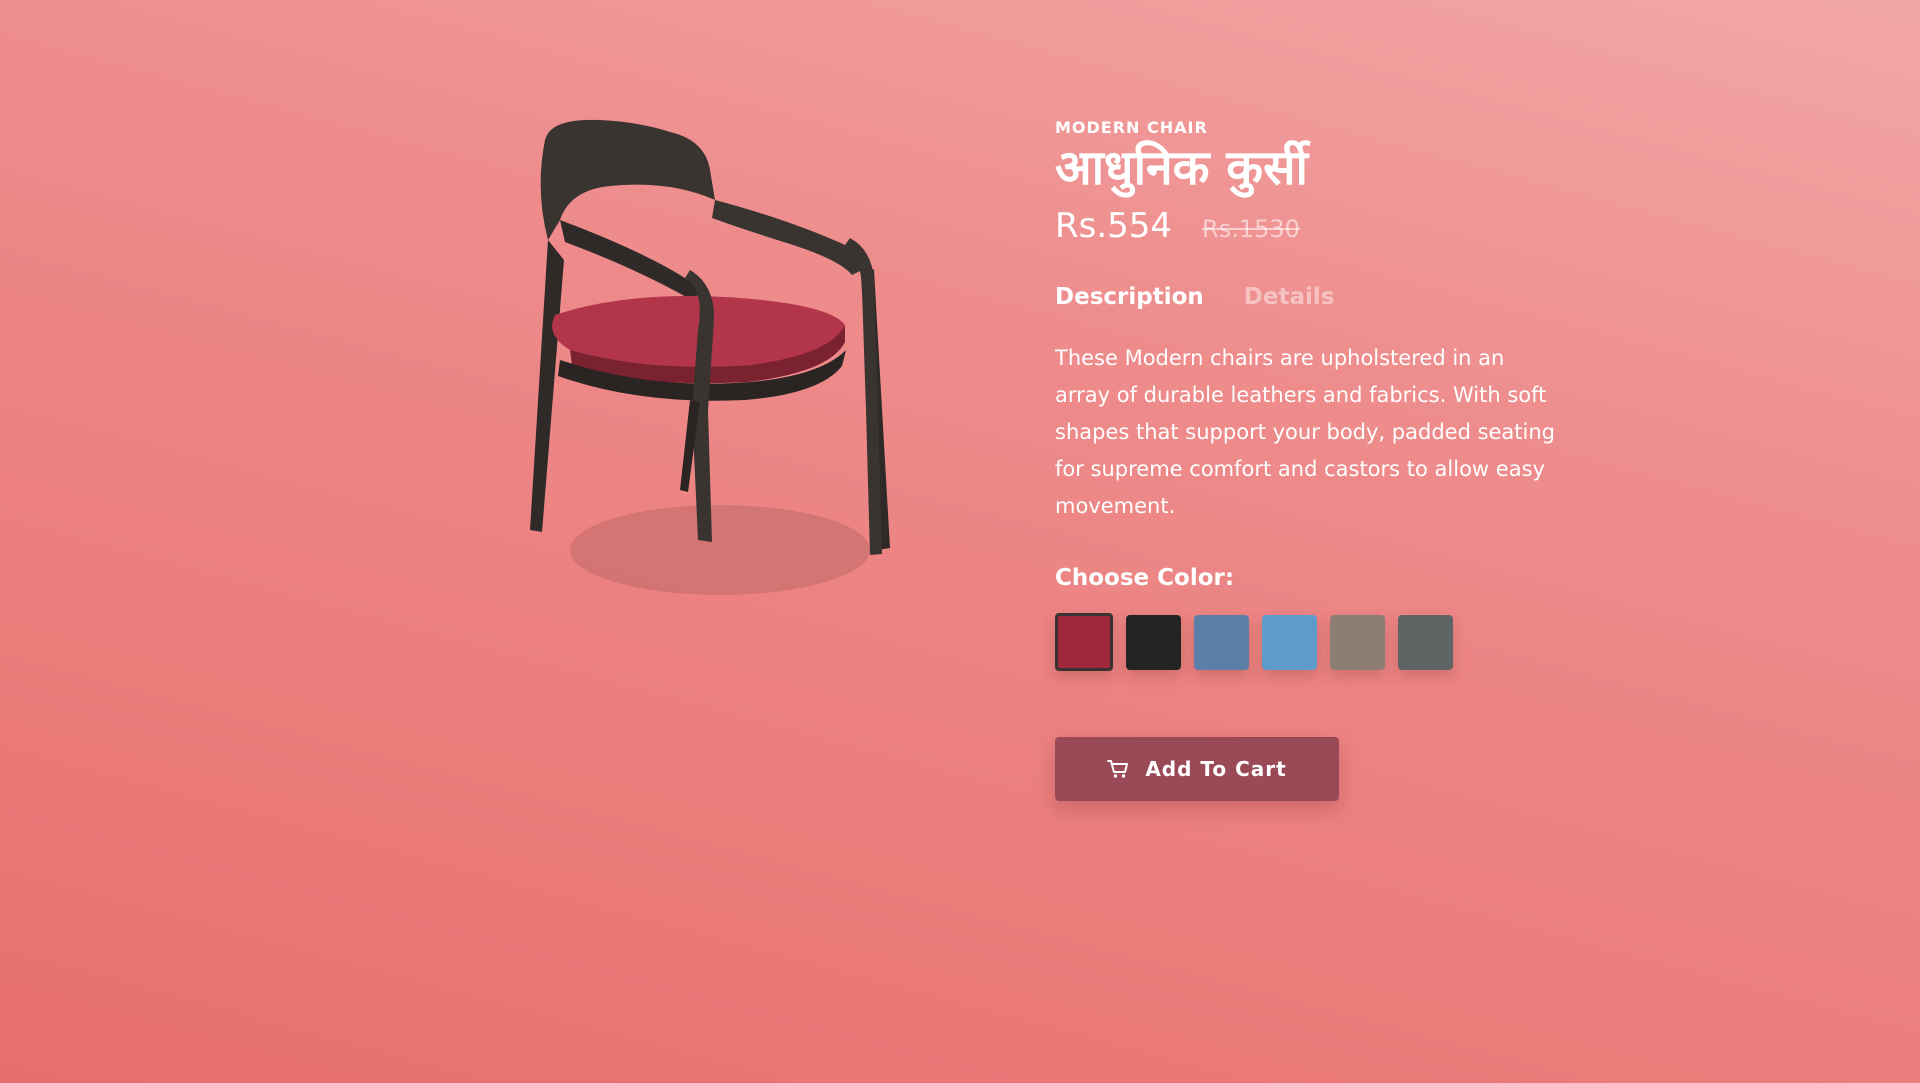 The image size is (1920, 1083). I want to click on cart-icon, so click(1118, 769).